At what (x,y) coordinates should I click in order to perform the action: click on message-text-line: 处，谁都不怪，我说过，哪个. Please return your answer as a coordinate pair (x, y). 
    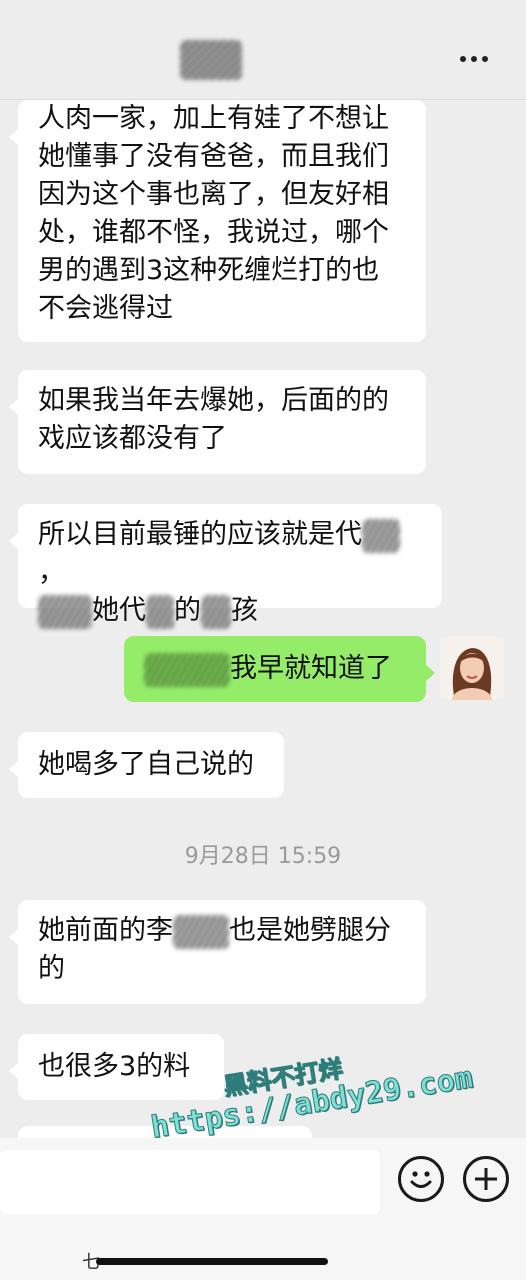
    Looking at the image, I should click on (213, 232).